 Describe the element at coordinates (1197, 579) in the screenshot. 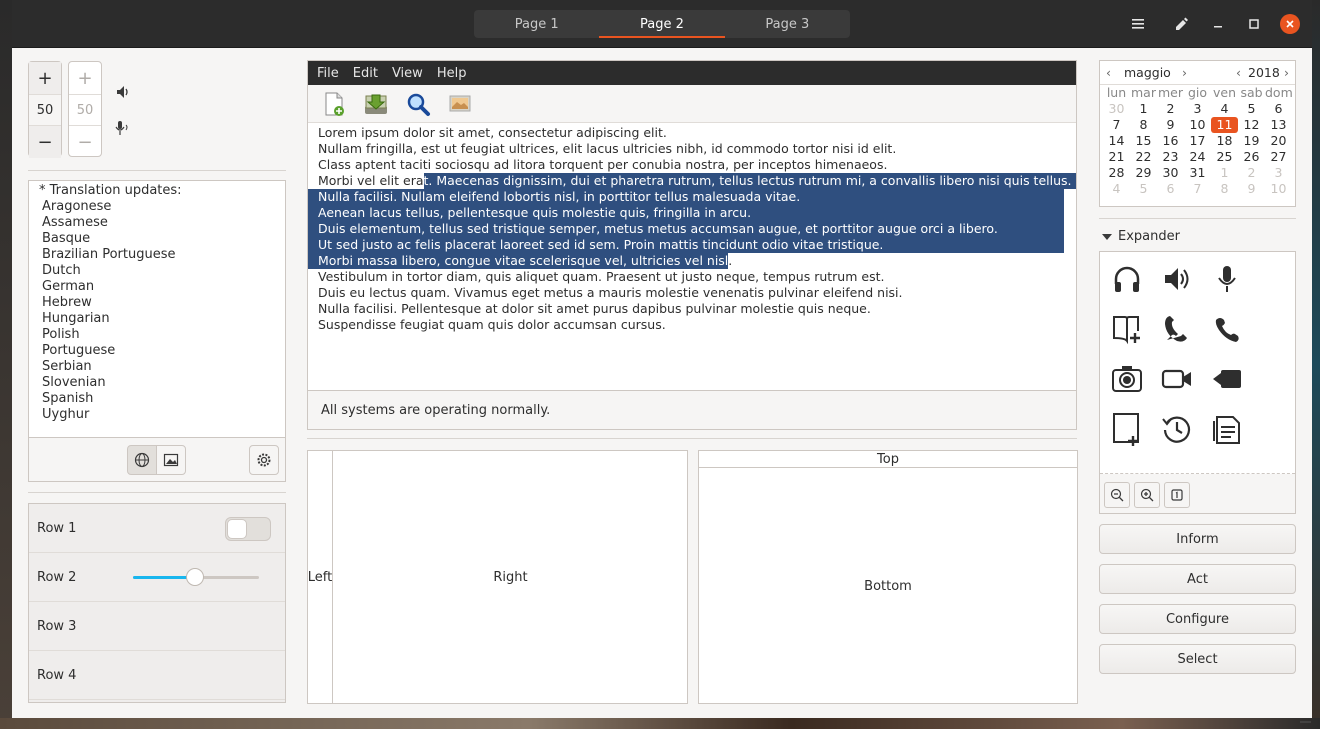

I see `act-button: Act` at that location.